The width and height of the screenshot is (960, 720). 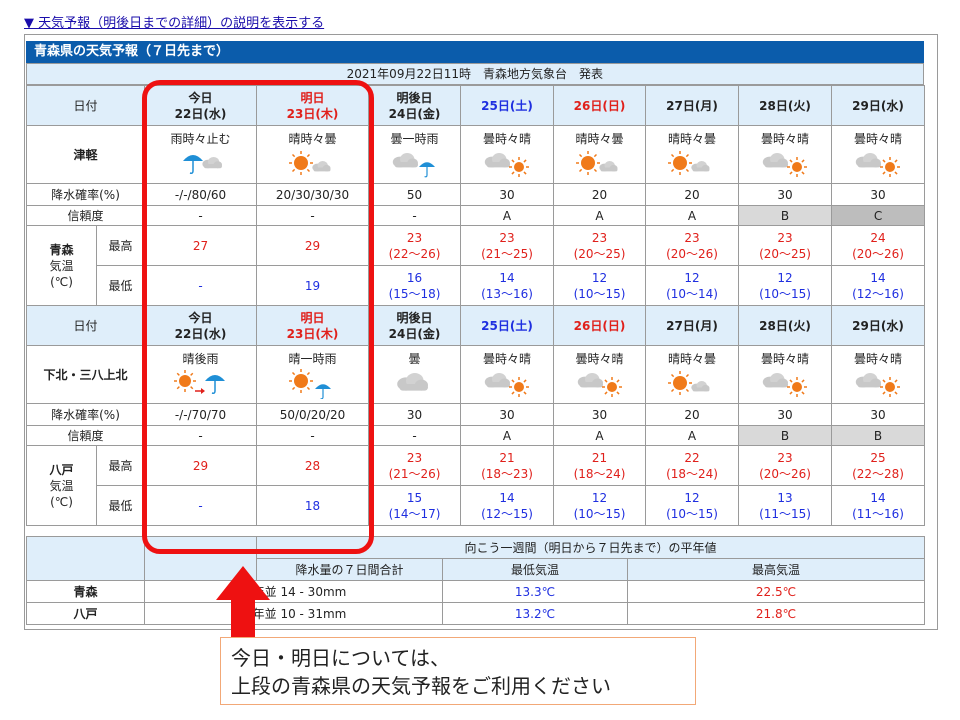 What do you see at coordinates (415, 505) in the screenshot?
I see `min-temp-cell: 15 (14～17)` at bounding box center [415, 505].